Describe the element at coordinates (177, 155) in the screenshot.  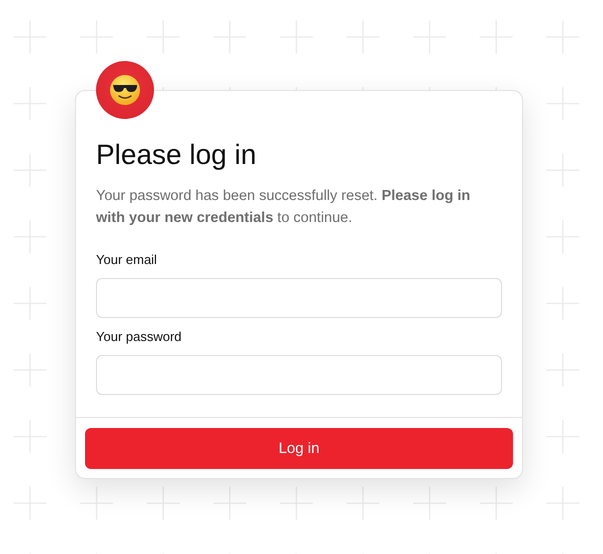
I see `login-title: Please log in` at that location.